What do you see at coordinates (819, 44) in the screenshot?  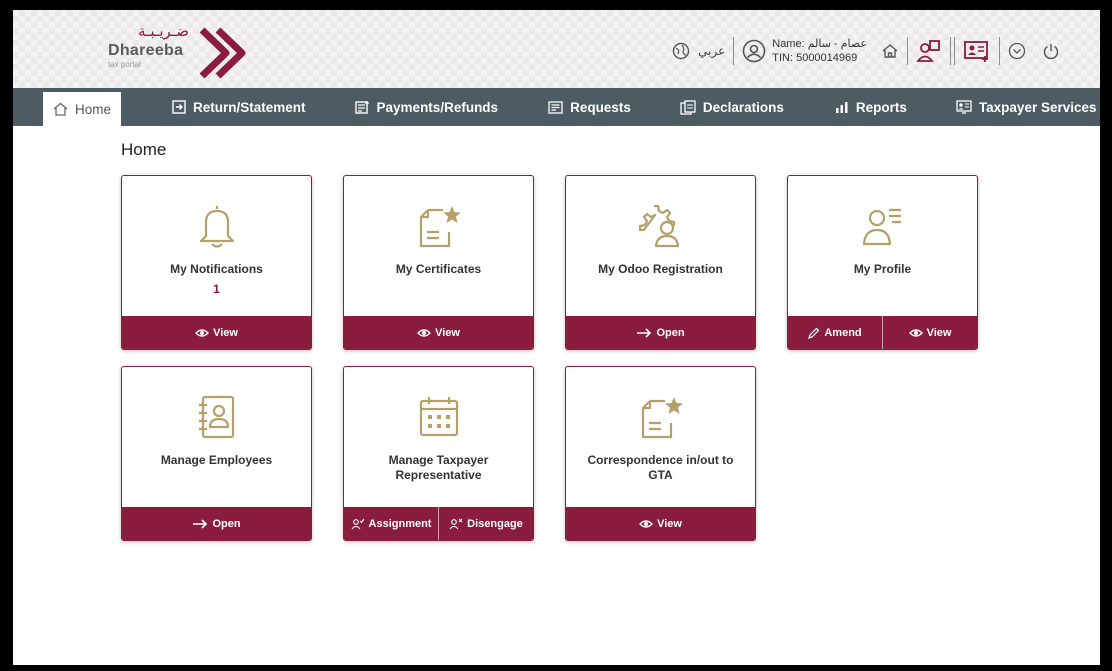 I see `user-name: Name: عصام - سالم` at bounding box center [819, 44].